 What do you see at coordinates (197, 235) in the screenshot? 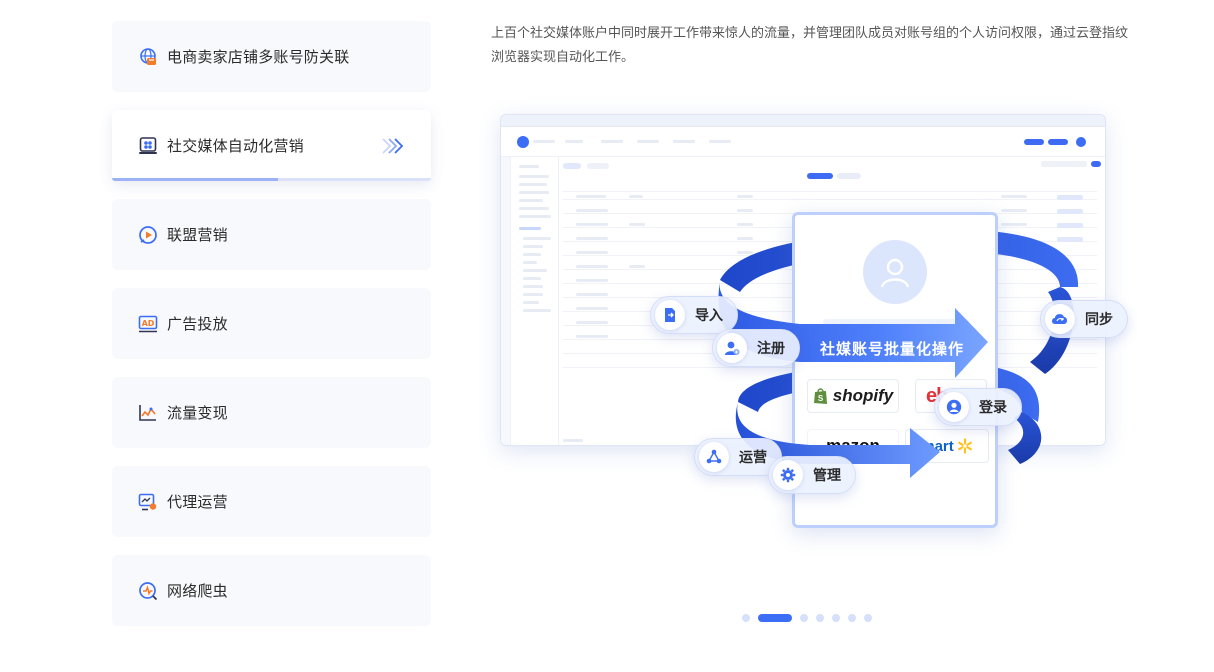
I see `menu-item-label: 联盟营销` at bounding box center [197, 235].